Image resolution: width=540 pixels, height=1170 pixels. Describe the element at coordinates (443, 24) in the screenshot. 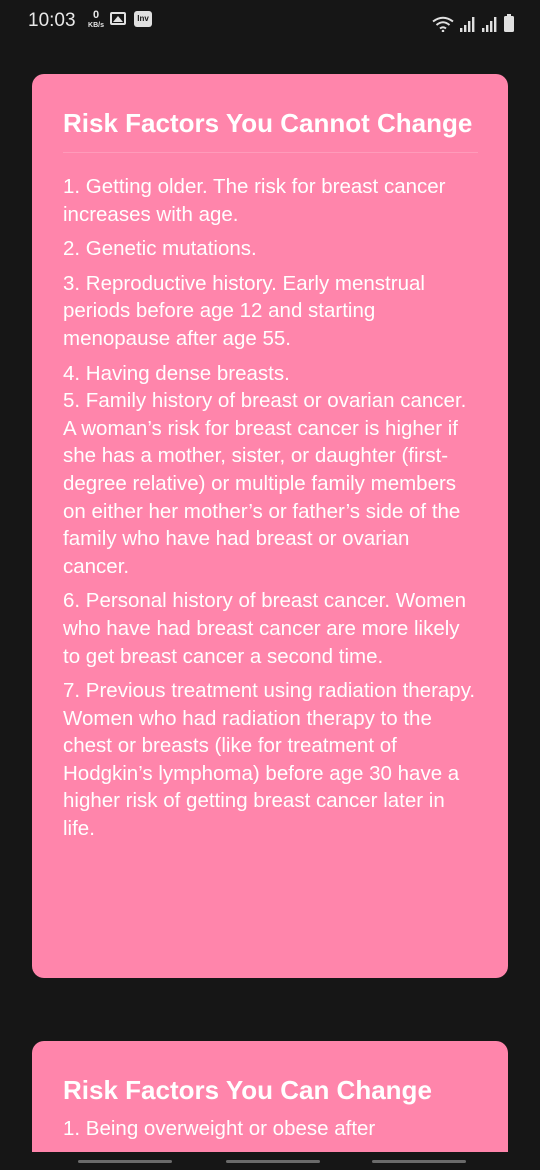

I see `wifi-icon` at that location.